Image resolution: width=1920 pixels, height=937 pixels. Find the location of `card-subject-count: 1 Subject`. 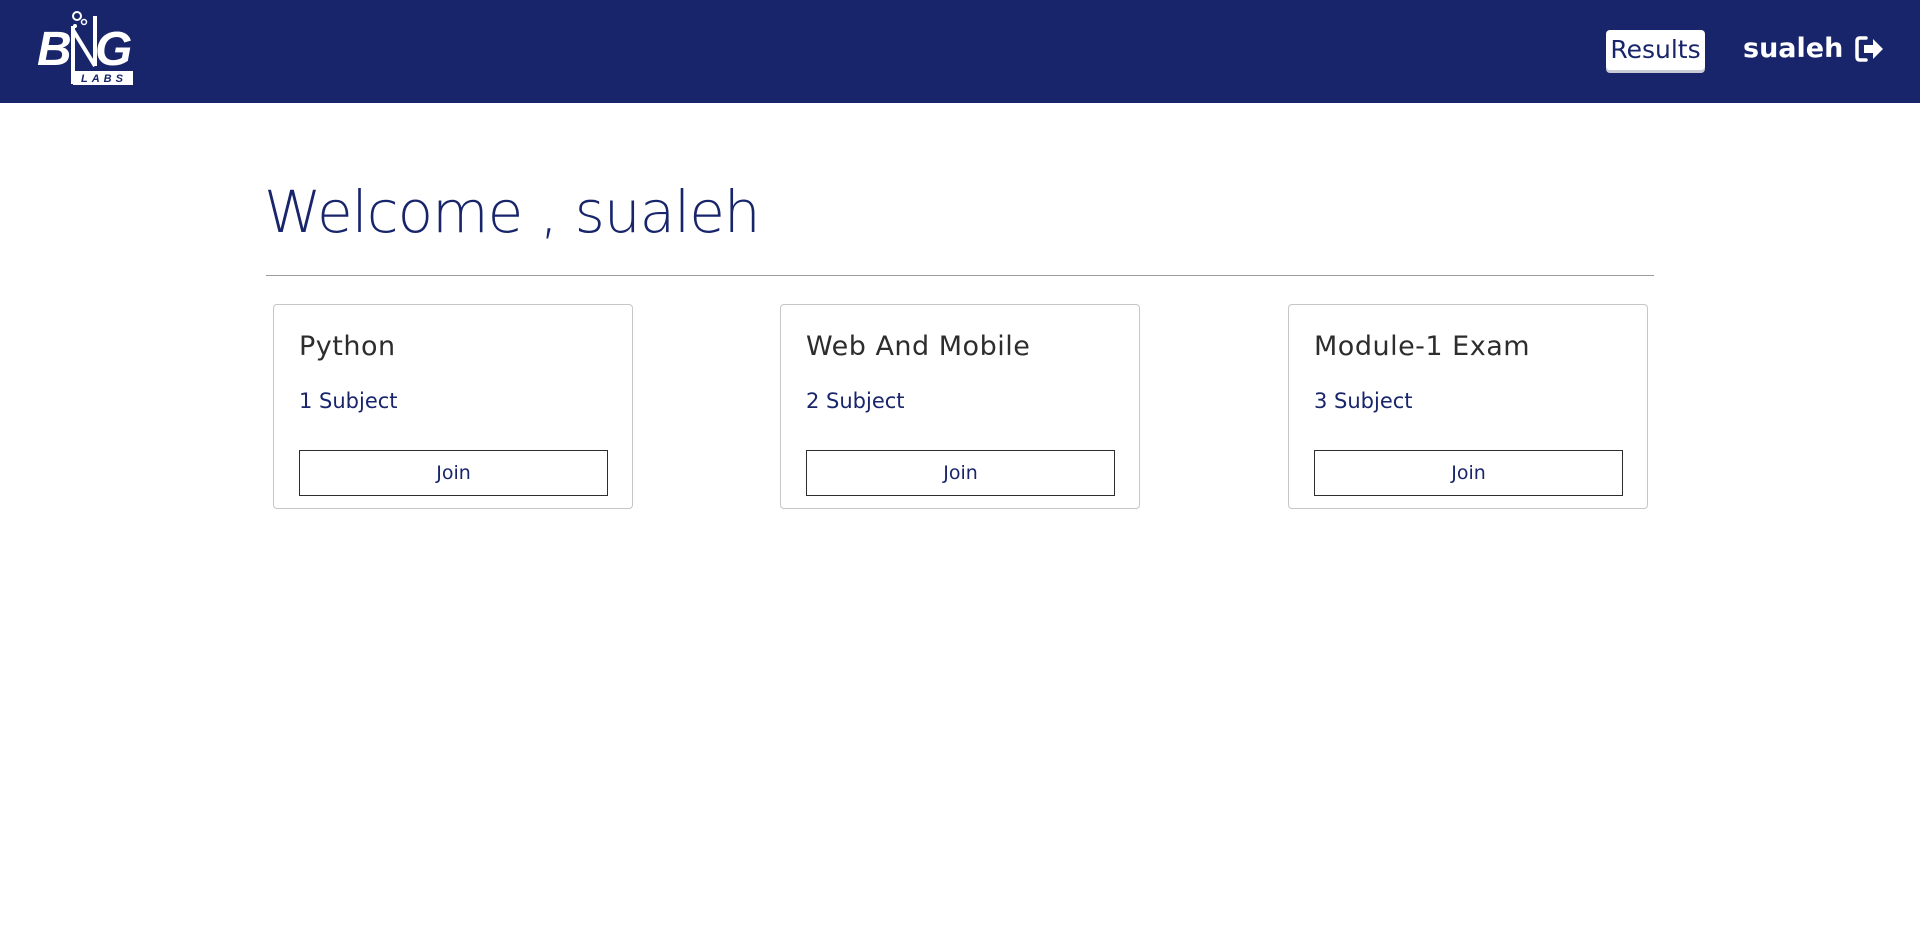

card-subject-count: 1 Subject is located at coordinates (348, 401).